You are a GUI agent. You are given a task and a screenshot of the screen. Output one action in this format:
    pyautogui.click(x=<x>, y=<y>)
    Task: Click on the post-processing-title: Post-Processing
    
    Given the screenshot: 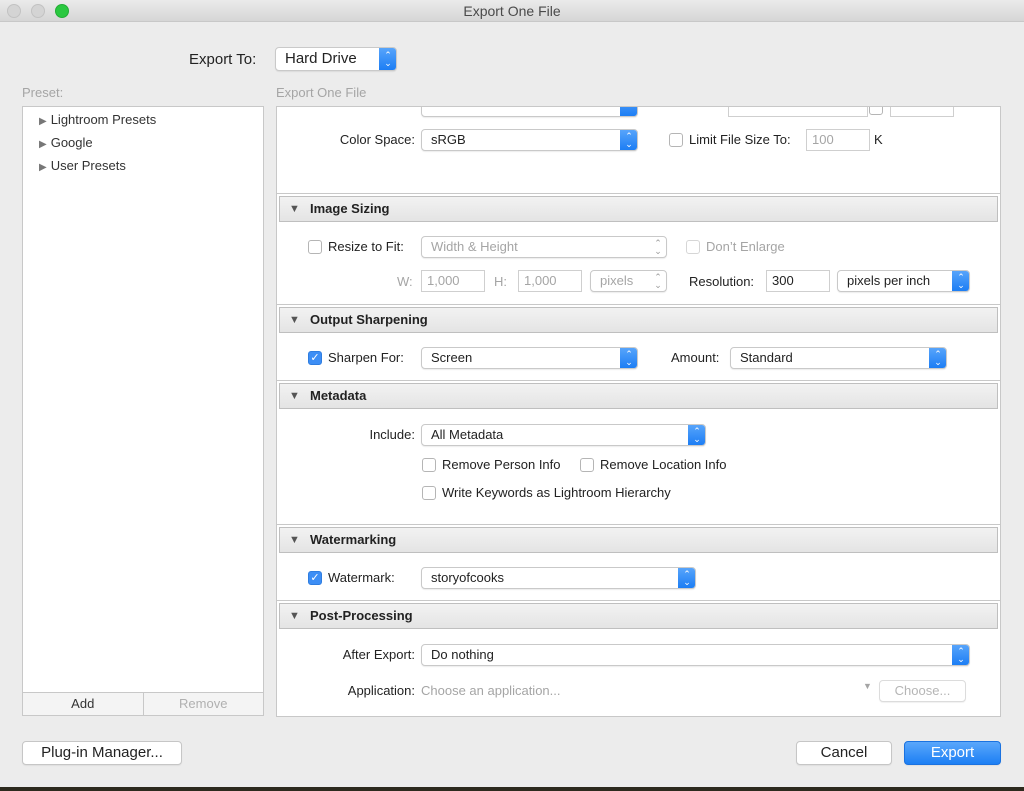 What is the action you would take?
    pyautogui.click(x=361, y=615)
    